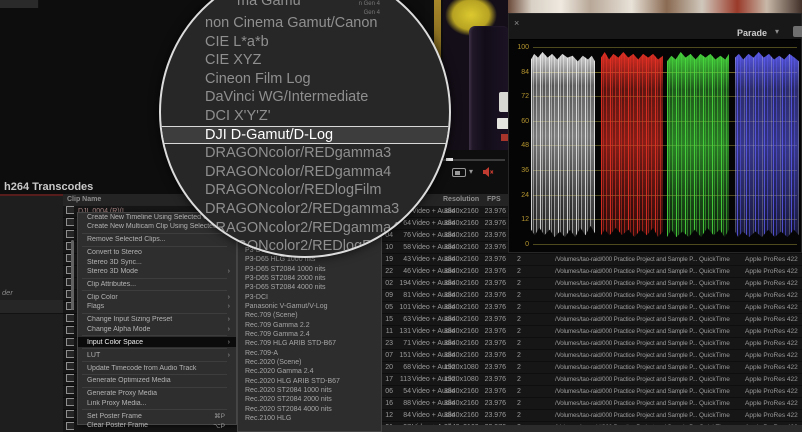 The width and height of the screenshot is (802, 432). Describe the element at coordinates (96, 307) in the screenshot. I see `menu-item-label: Flags` at that location.